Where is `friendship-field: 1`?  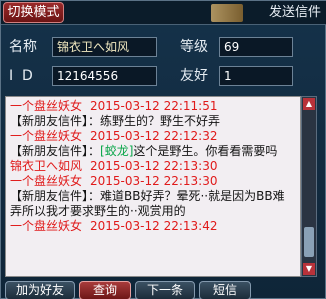
friendship-field: 1 is located at coordinates (256, 76).